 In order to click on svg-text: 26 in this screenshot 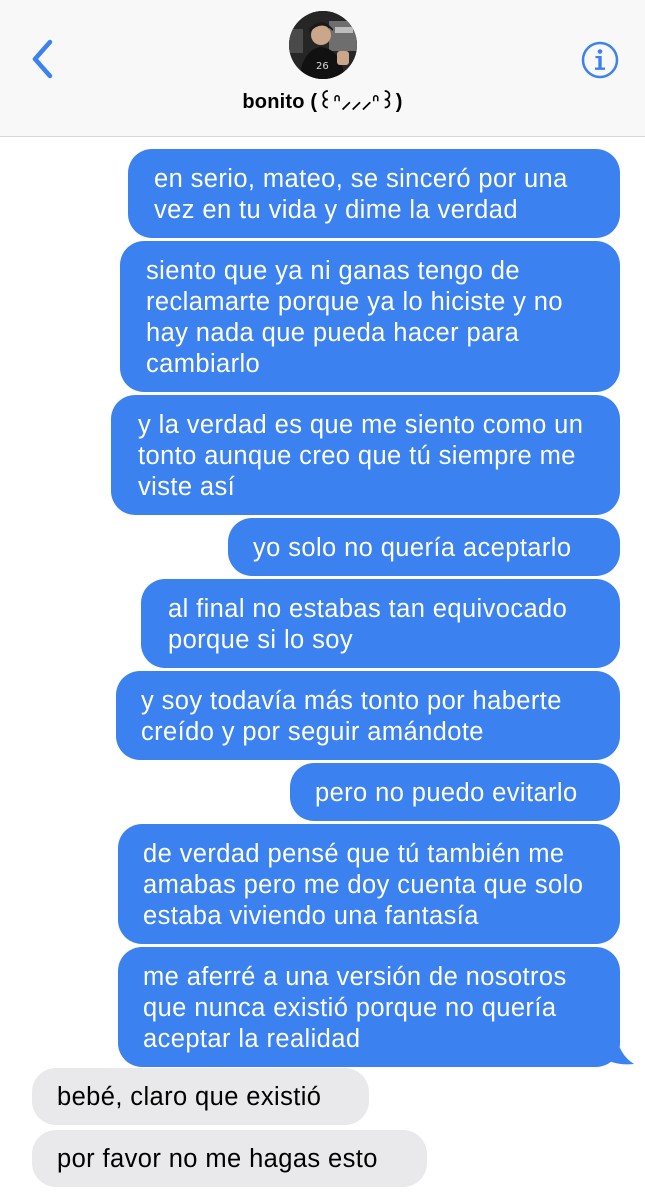, I will do `click(322, 66)`.